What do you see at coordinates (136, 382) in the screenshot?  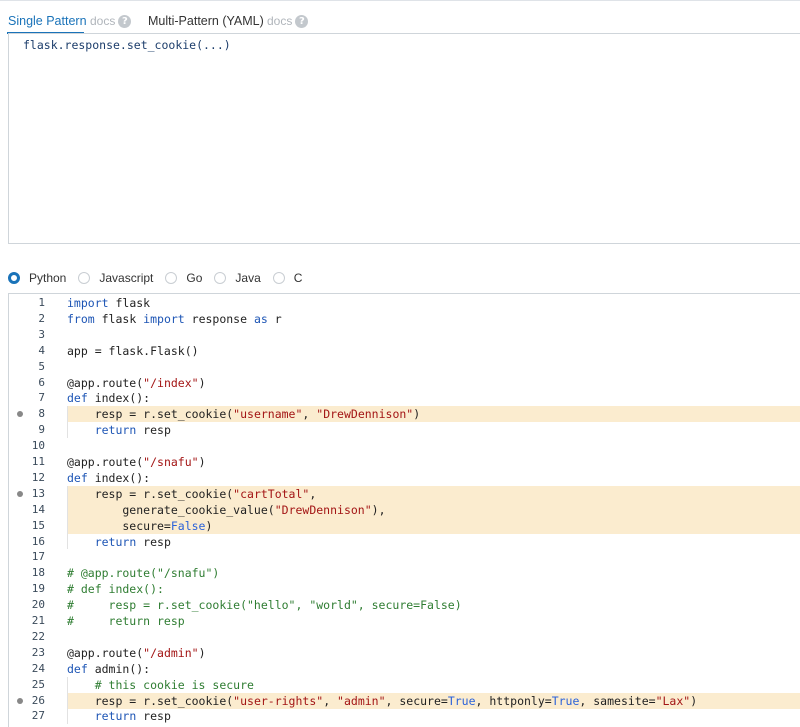 I see `code-text: @app.route("/index")` at bounding box center [136, 382].